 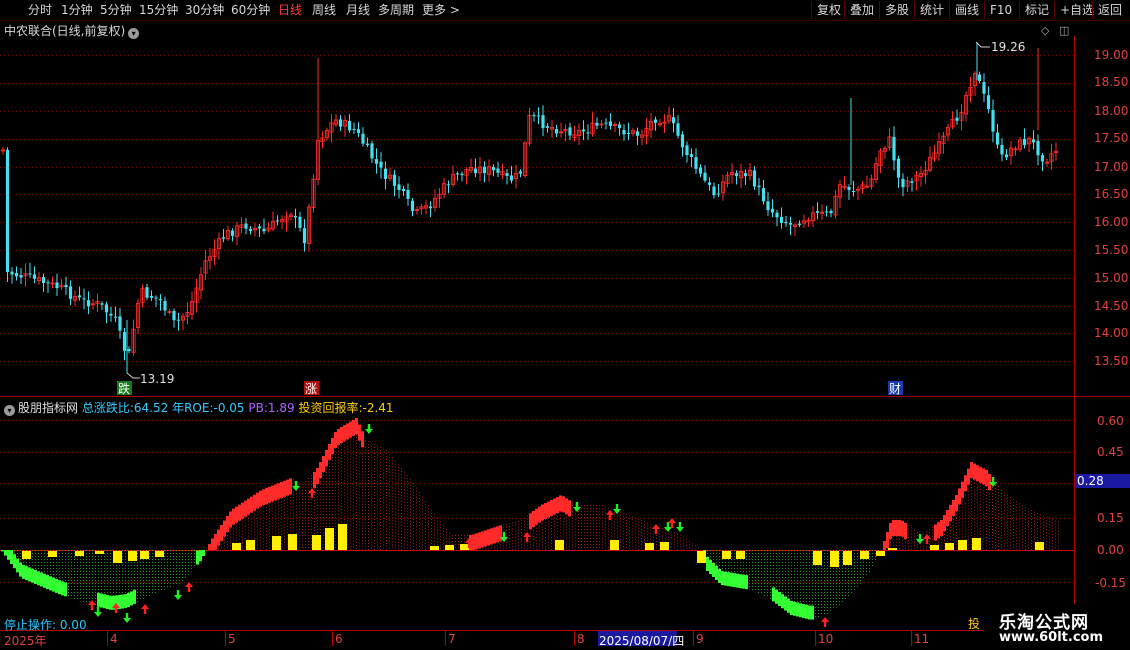 What do you see at coordinates (324, 10) in the screenshot?
I see `period-weekly: 周线` at bounding box center [324, 10].